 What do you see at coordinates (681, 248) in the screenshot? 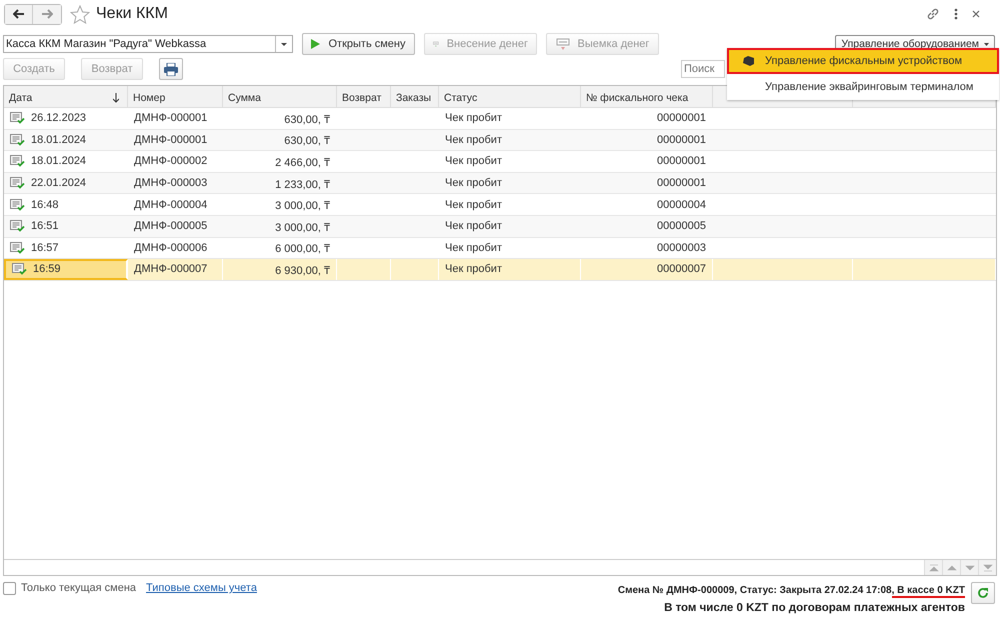
I see `table-cell: 00000003` at bounding box center [681, 248].